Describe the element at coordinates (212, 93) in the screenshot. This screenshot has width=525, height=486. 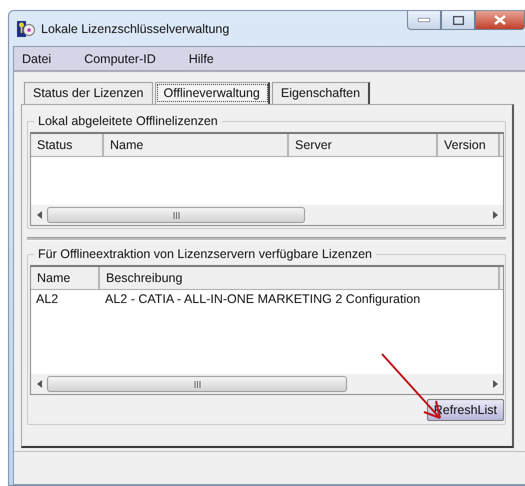
I see `tab: Offlineverwaltung` at that location.